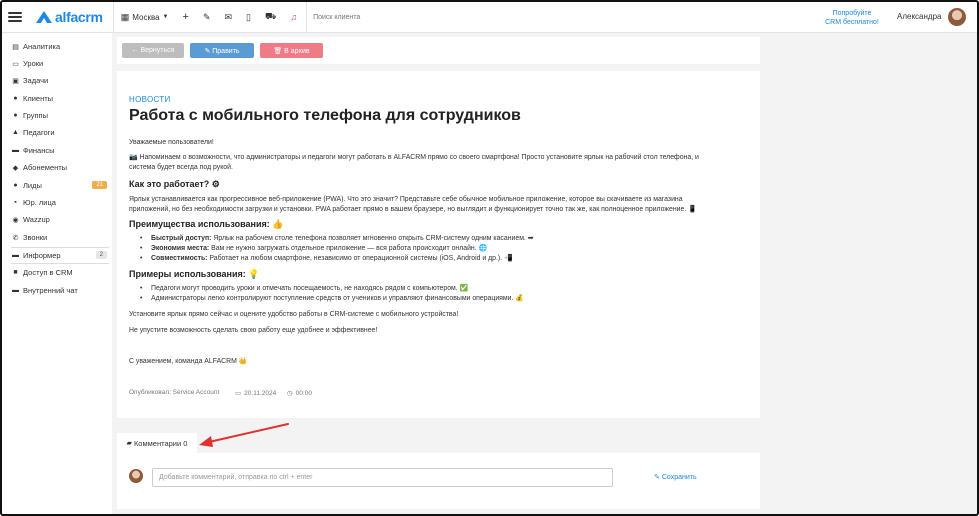 This screenshot has height=516, width=979. Describe the element at coordinates (919, 16) in the screenshot. I see `user-name: Александра` at that location.